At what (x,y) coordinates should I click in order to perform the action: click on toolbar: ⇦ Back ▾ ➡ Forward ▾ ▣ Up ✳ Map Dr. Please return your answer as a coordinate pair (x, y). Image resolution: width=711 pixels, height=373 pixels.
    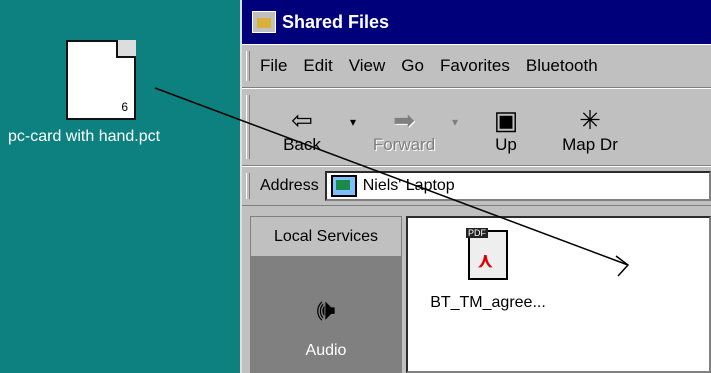
    Looking at the image, I should click on (476, 127).